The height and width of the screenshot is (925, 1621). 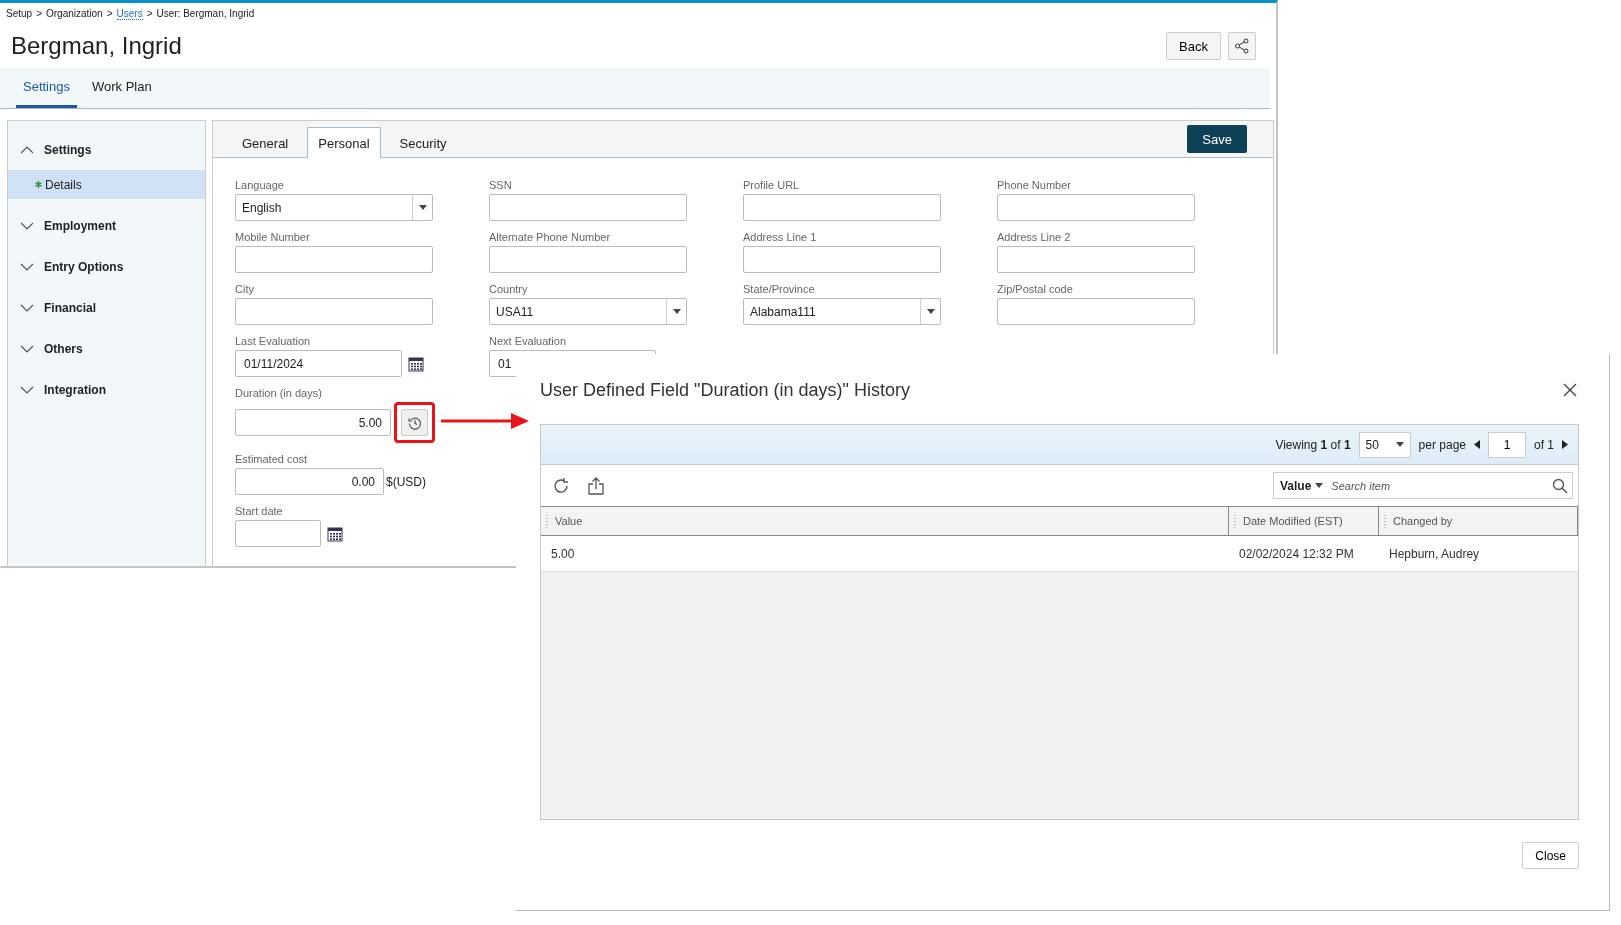 I want to click on date-field: 01/11/2024, so click(x=318, y=363).